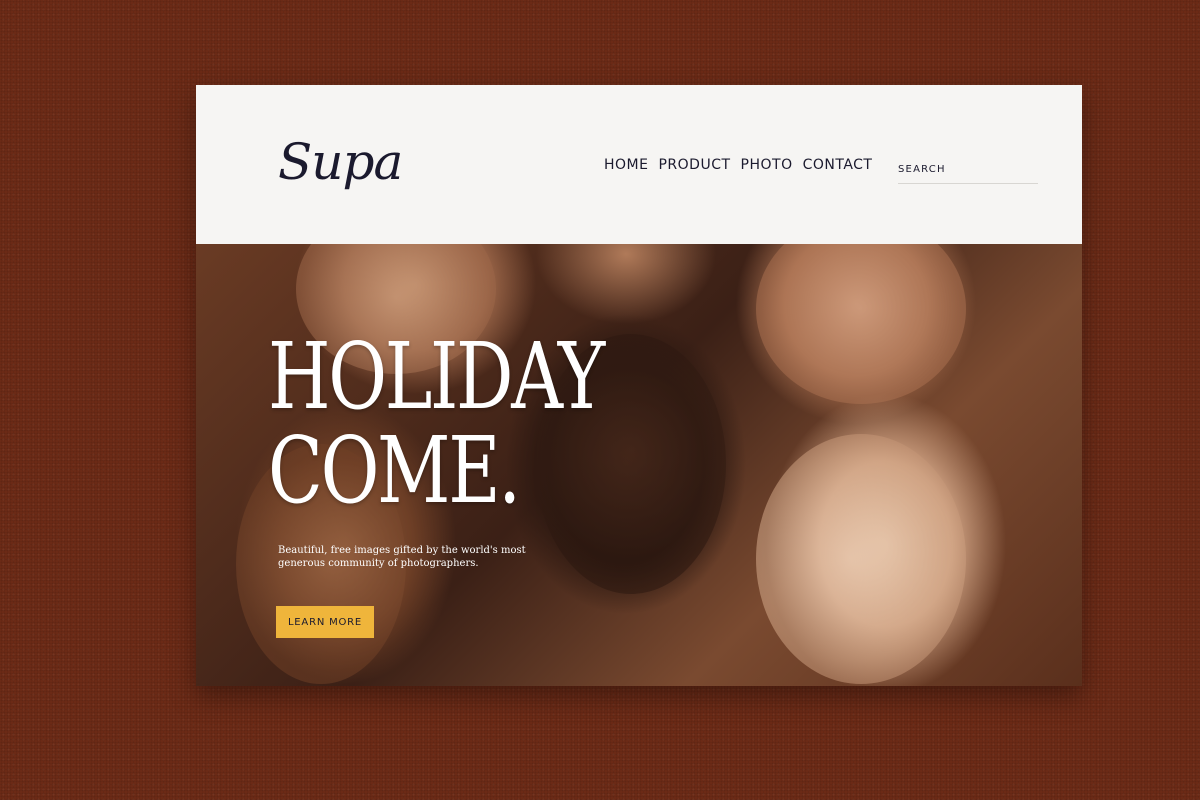 The width and height of the screenshot is (1200, 800). I want to click on hero-title: HOLIDAY COME., so click(436, 423).